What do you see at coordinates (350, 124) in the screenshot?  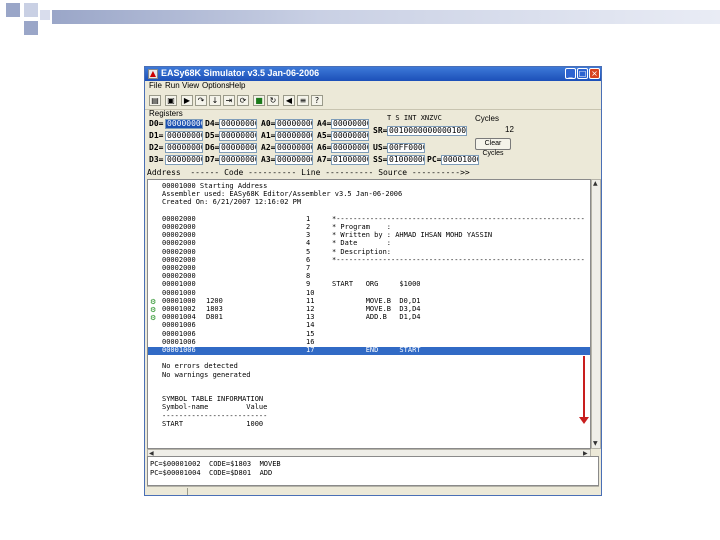 I see `reg-a4-field: 00000000` at bounding box center [350, 124].